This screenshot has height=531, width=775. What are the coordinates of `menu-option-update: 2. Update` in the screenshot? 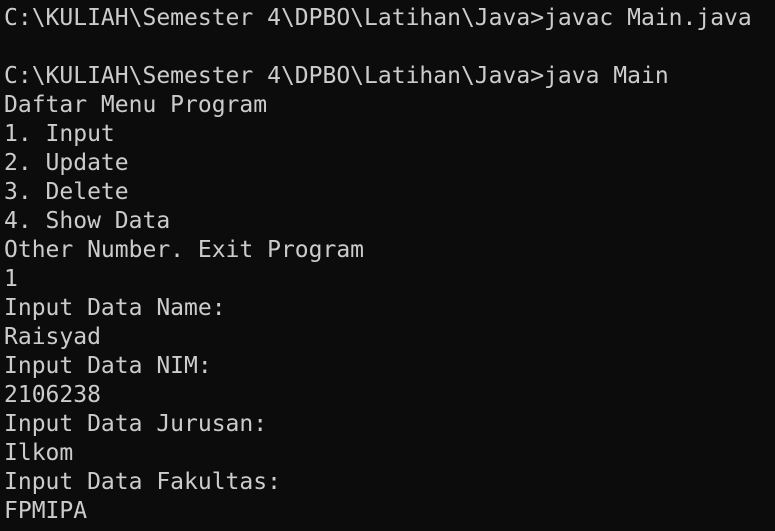 It's located at (66, 163).